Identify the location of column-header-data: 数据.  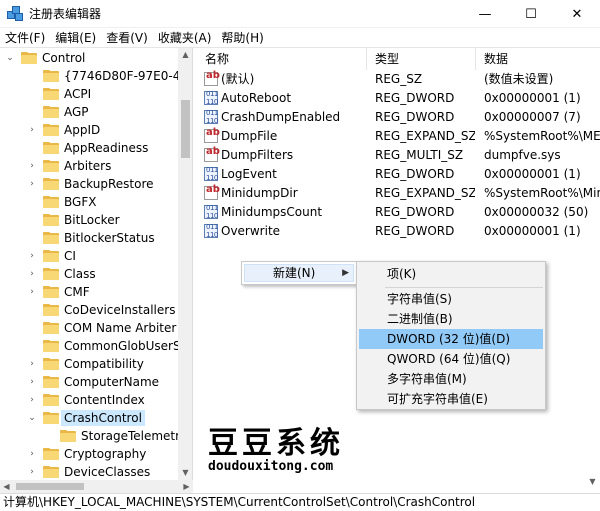
(538, 59).